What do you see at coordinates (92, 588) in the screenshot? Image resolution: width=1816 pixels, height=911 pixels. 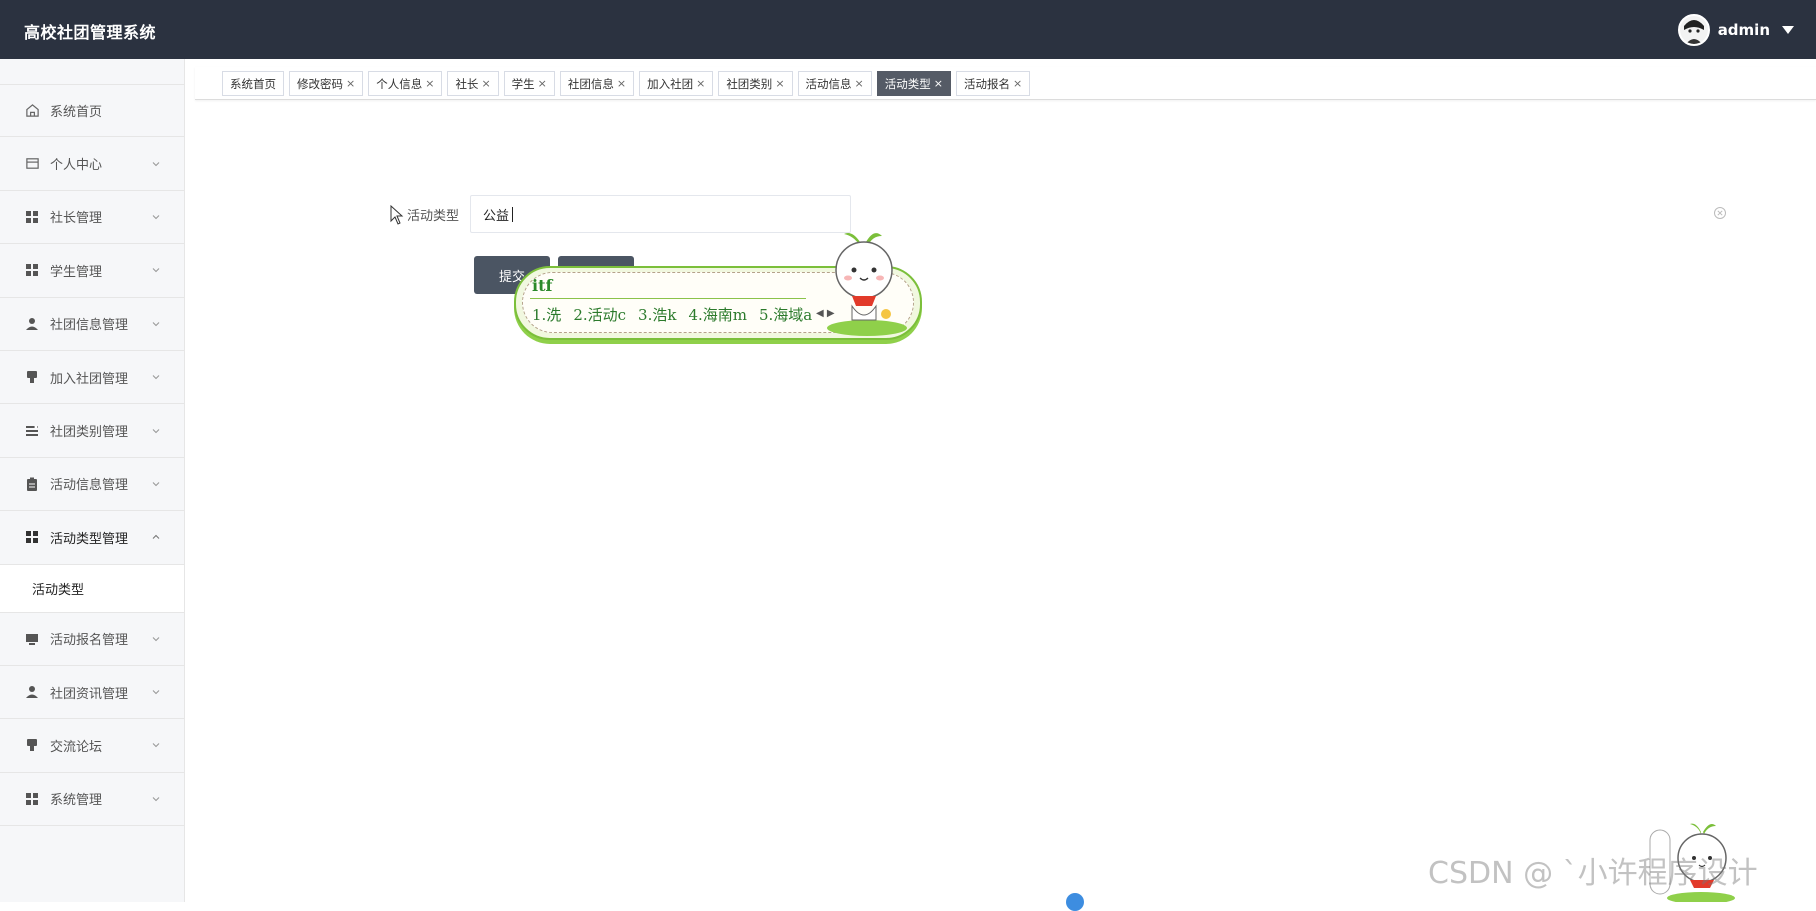 I see `submenu-item-activity-type: 活动类型` at bounding box center [92, 588].